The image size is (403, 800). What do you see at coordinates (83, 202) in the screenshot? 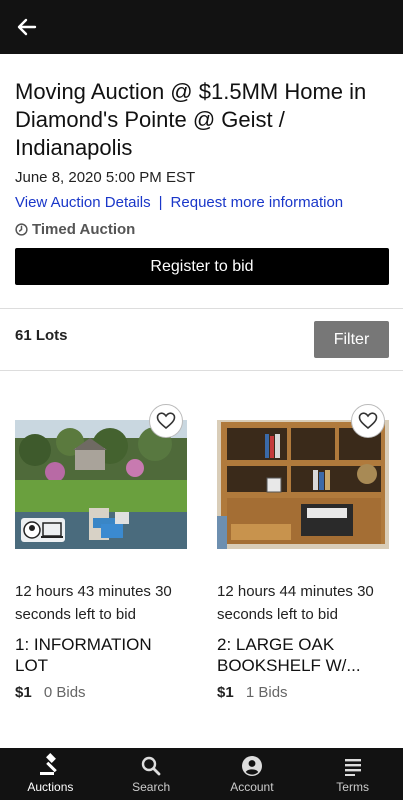
I see `view-auction-details-link: View Auction Details` at bounding box center [83, 202].